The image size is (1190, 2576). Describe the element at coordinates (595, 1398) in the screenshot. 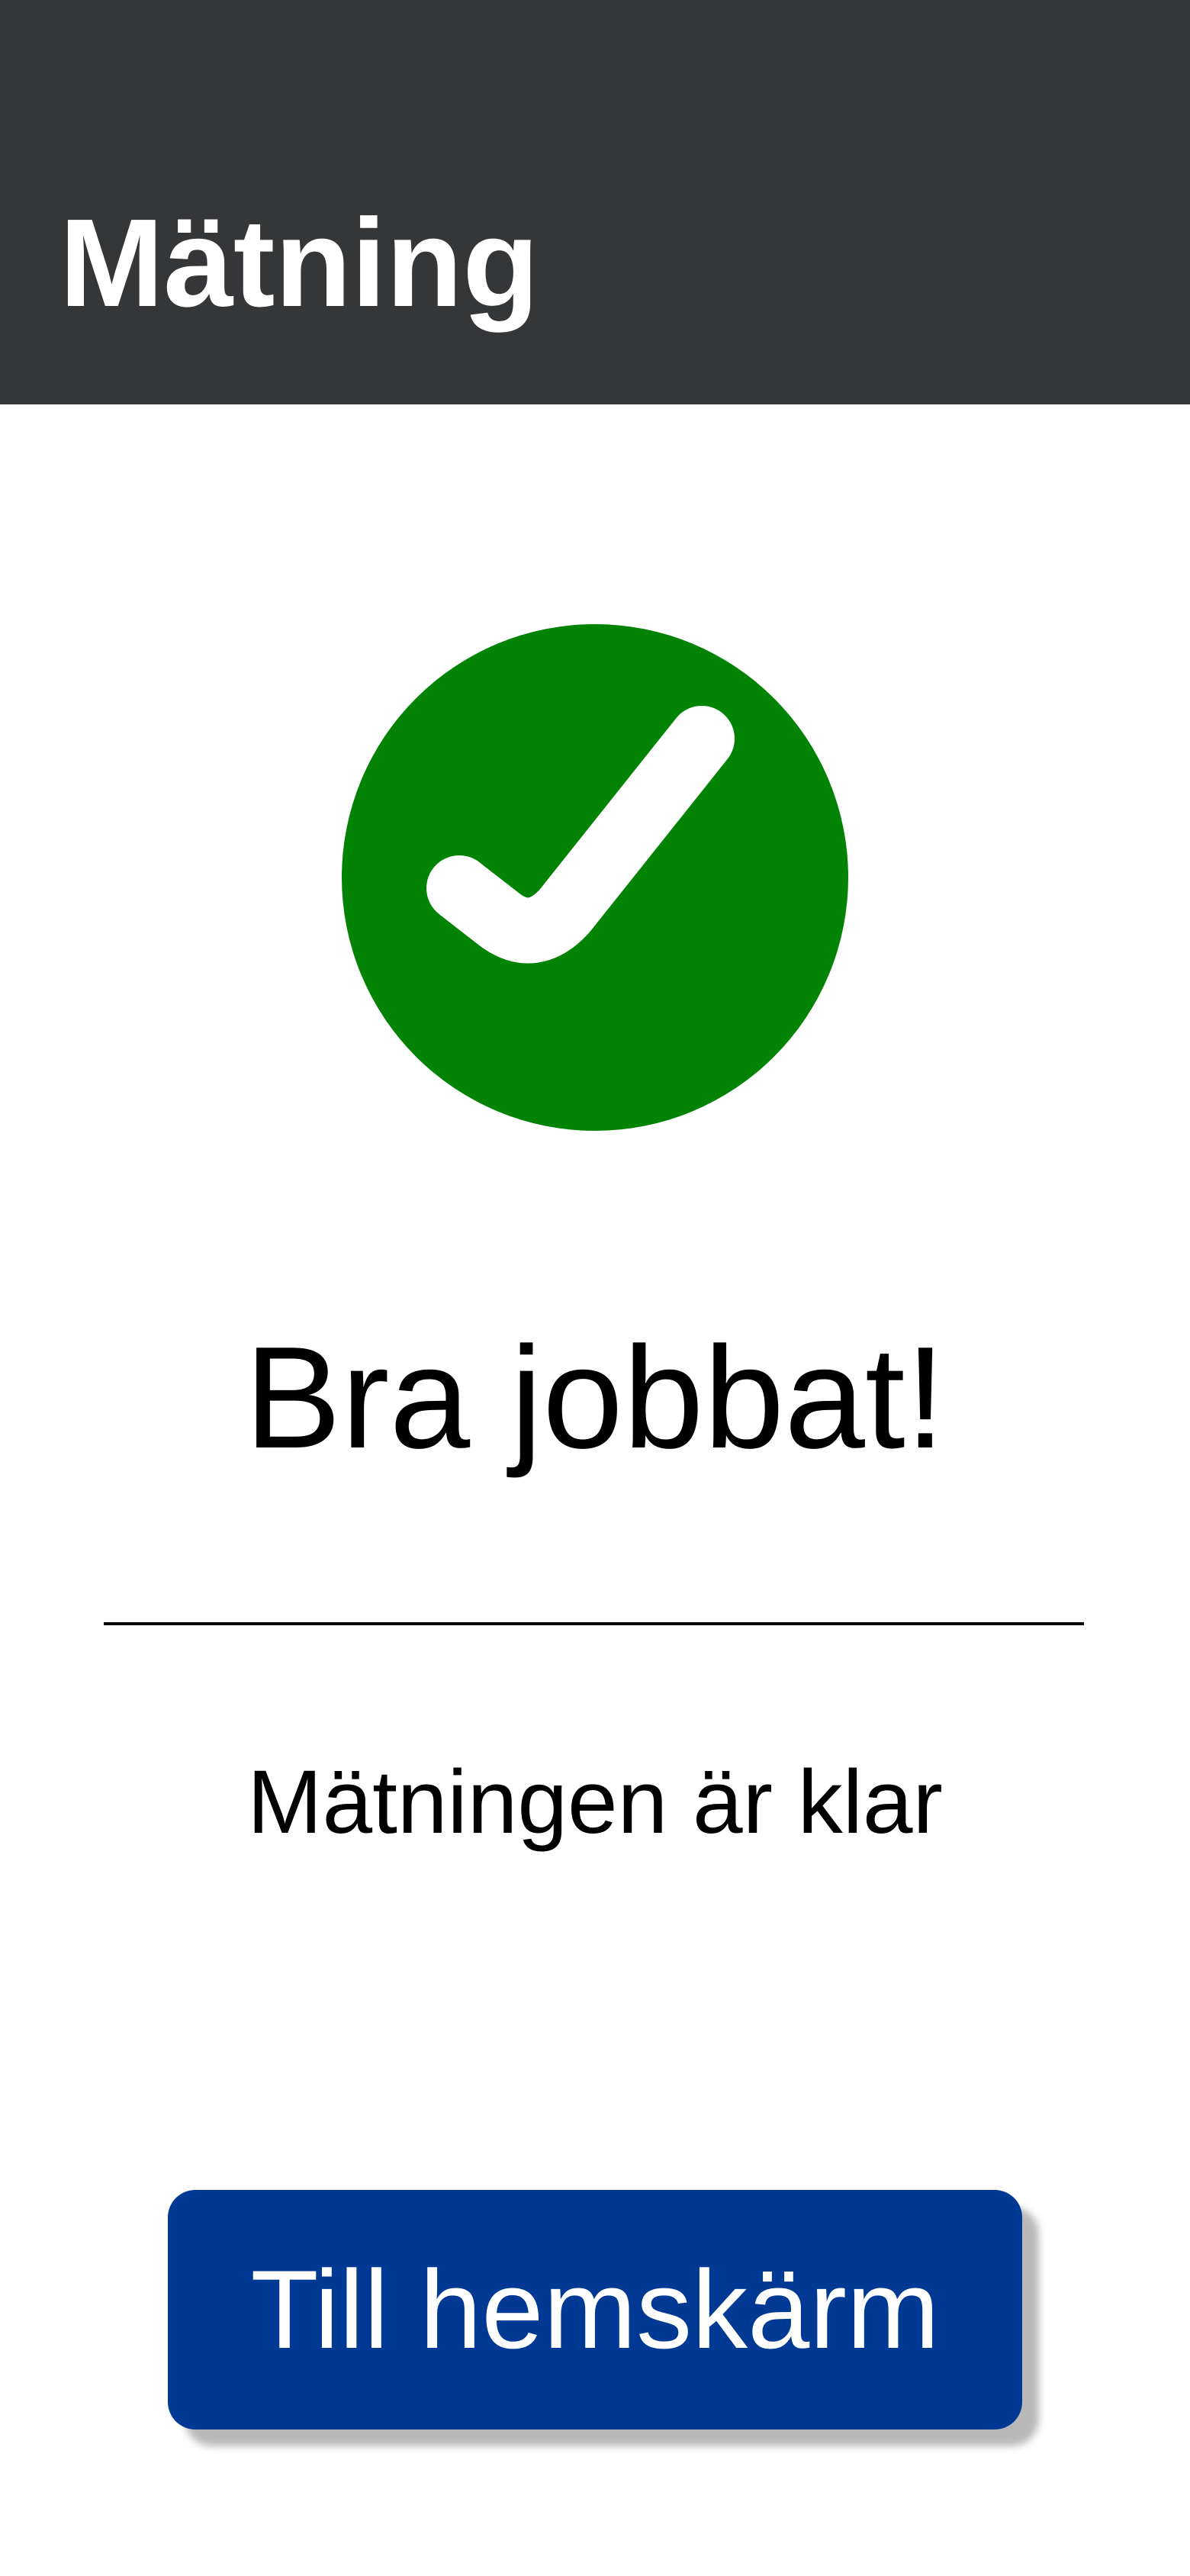

I see `success-headline: Bra jobbat!` at that location.